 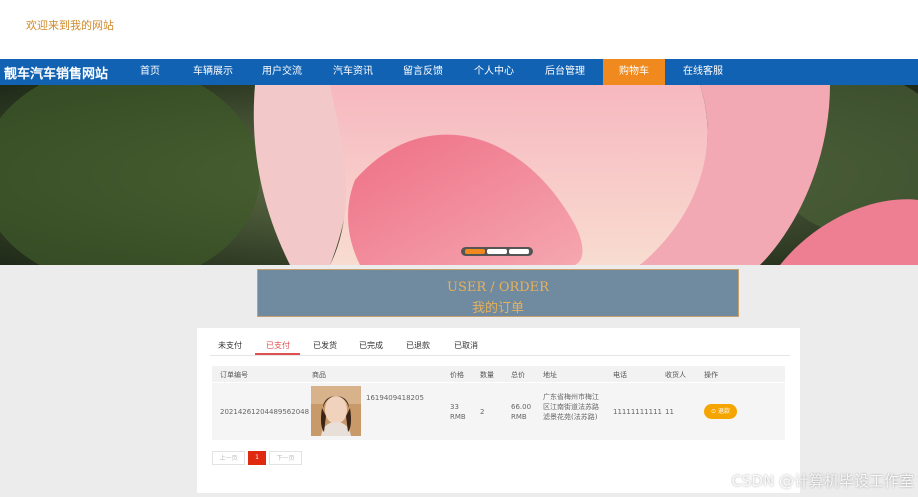 What do you see at coordinates (150, 72) in the screenshot?
I see `nav-item-home: 首页` at bounding box center [150, 72].